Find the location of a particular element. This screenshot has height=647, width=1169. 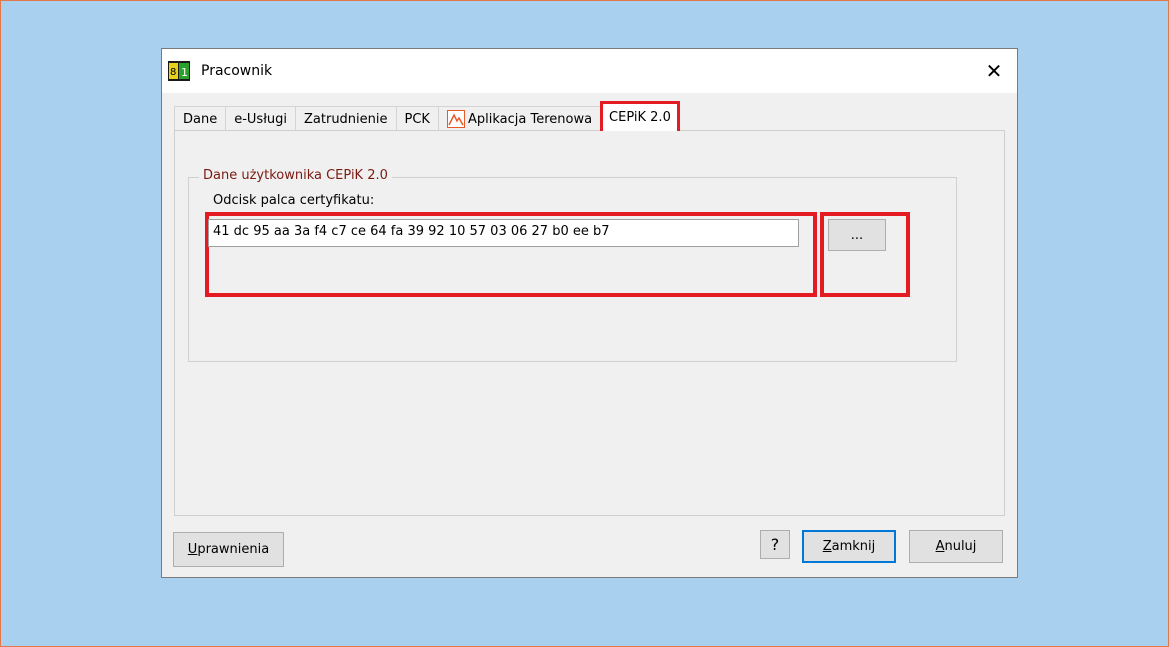

tab-cepik: CEPiK 2.0 is located at coordinates (640, 116).